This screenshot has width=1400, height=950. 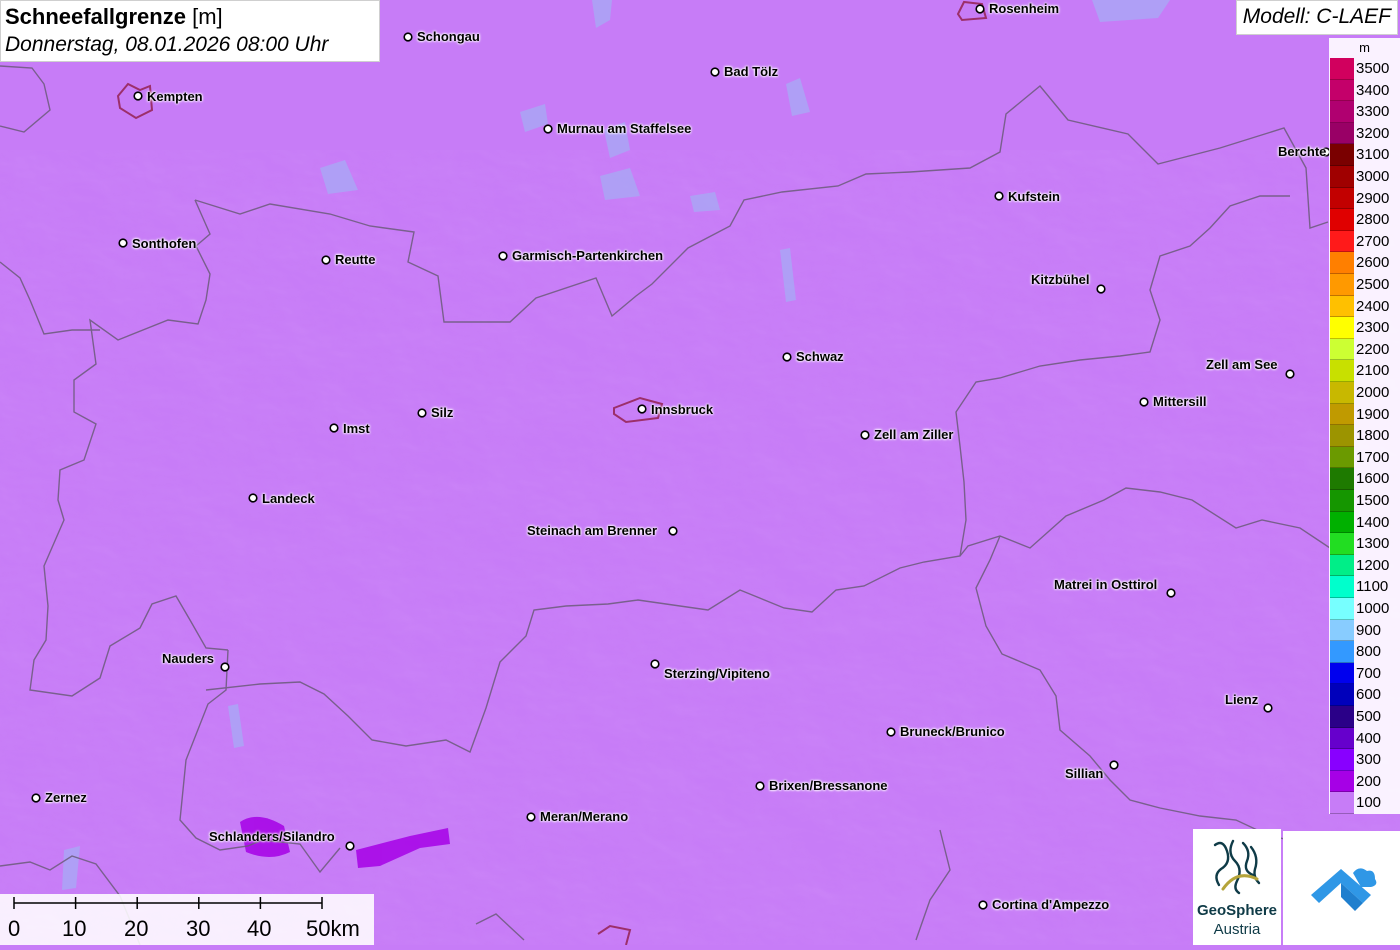 I want to click on legend-label: 2200, so click(x=1373, y=349).